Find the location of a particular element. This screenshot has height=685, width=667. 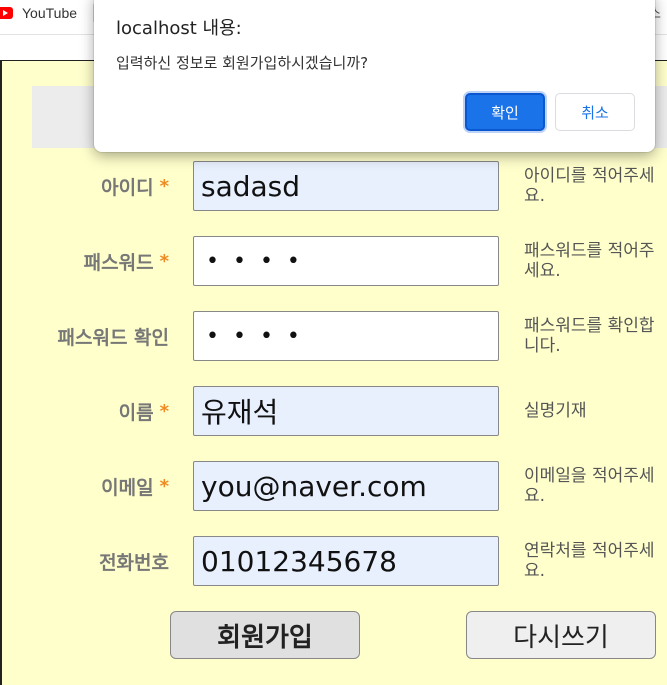

field-label-id-text: 아이디 is located at coordinates (127, 187).